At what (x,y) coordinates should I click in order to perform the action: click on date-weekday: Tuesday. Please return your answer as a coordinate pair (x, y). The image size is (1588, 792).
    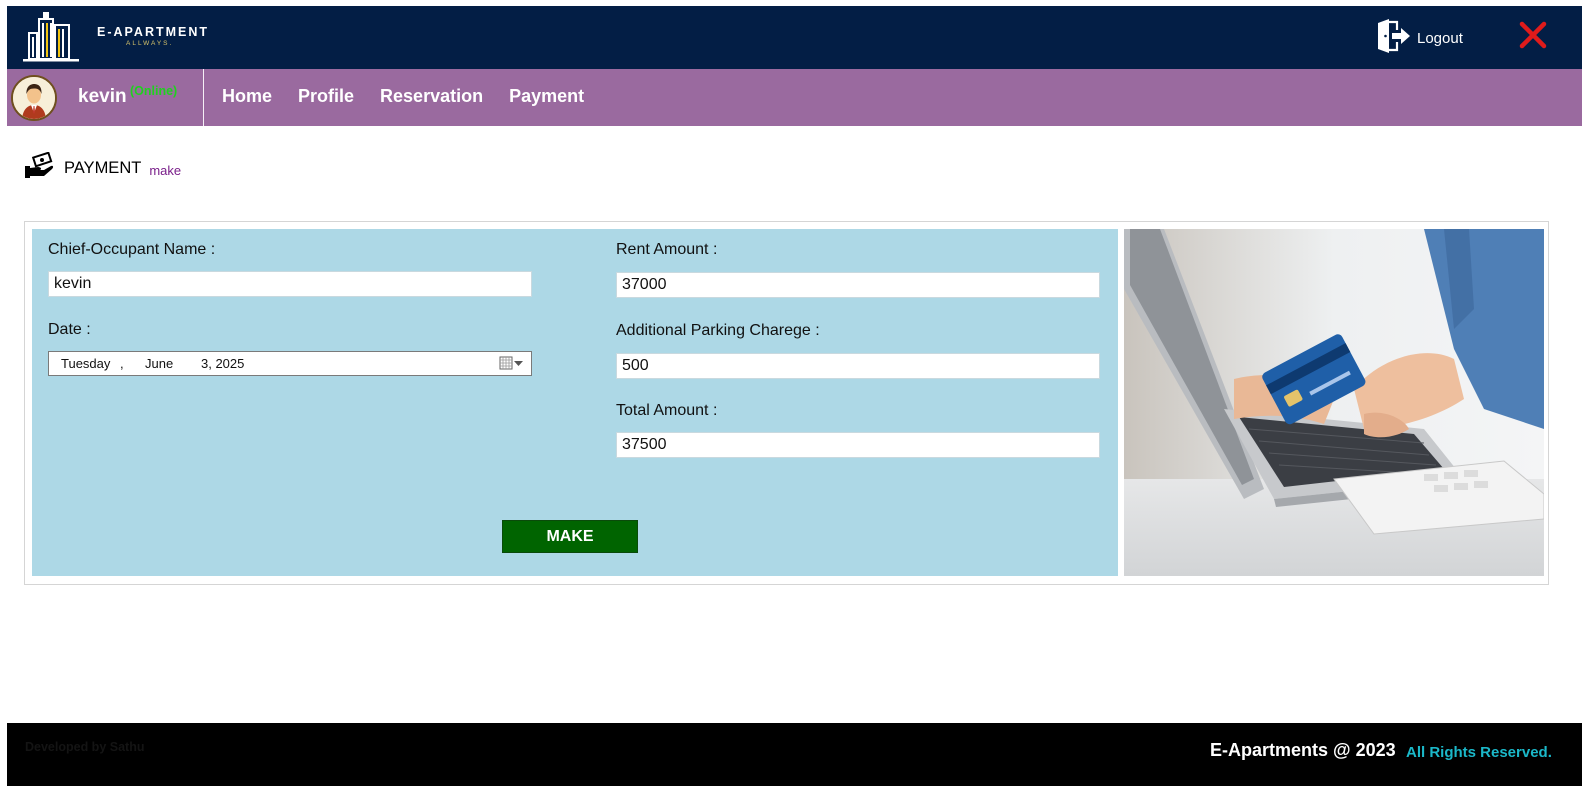
    Looking at the image, I should click on (86, 363).